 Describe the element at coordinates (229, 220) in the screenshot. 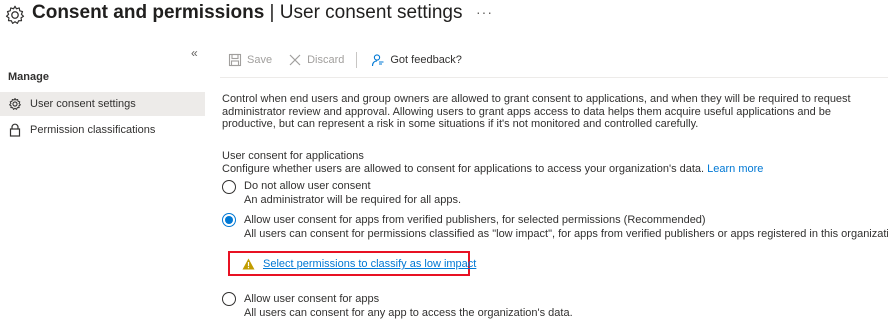

I see `radio-allow-verified-publishers` at that location.